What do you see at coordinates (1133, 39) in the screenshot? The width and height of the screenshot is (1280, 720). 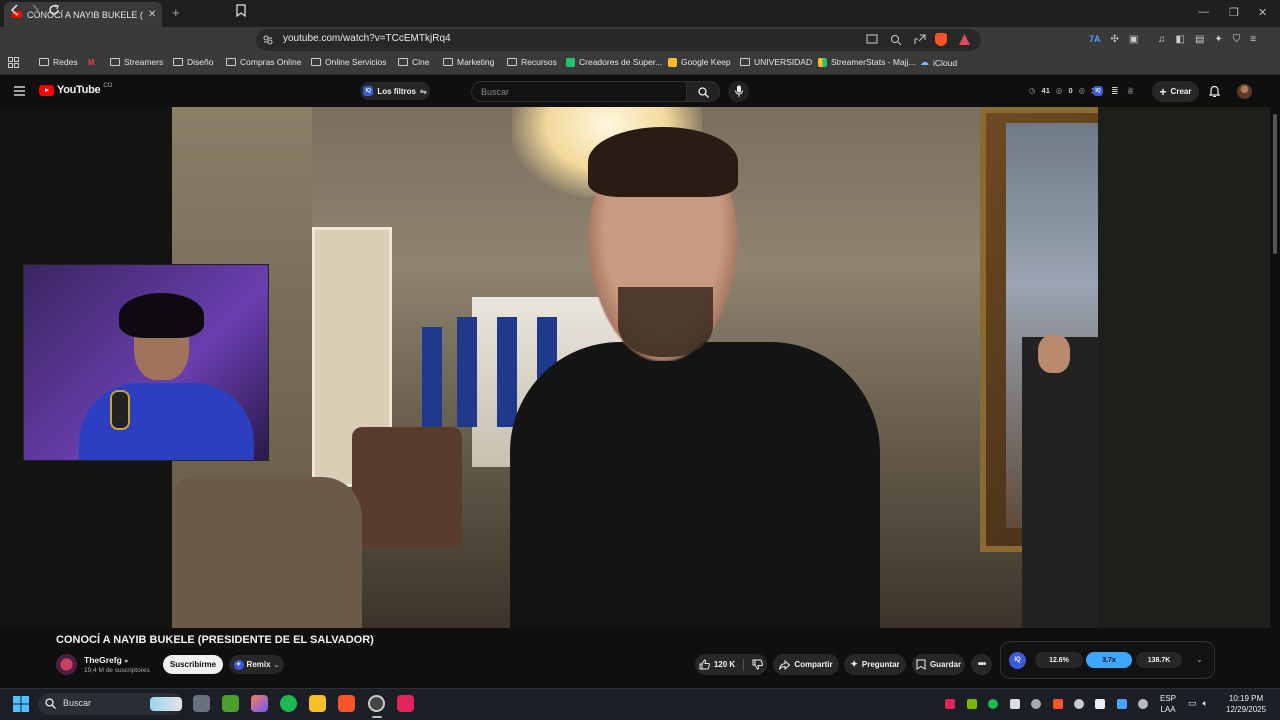 I see `reader-icon: ▣` at bounding box center [1133, 39].